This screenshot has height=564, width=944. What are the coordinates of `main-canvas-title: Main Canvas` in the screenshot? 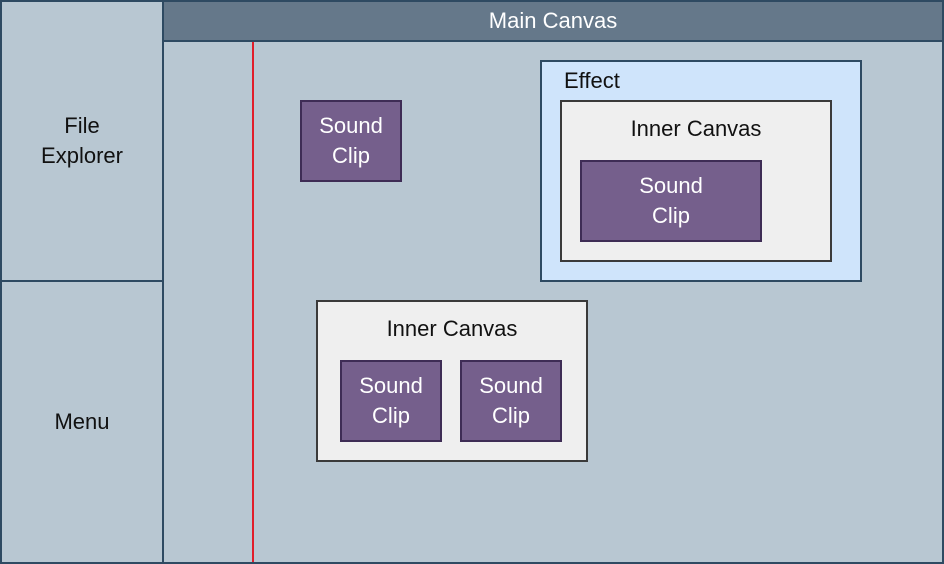 It's located at (553, 20).